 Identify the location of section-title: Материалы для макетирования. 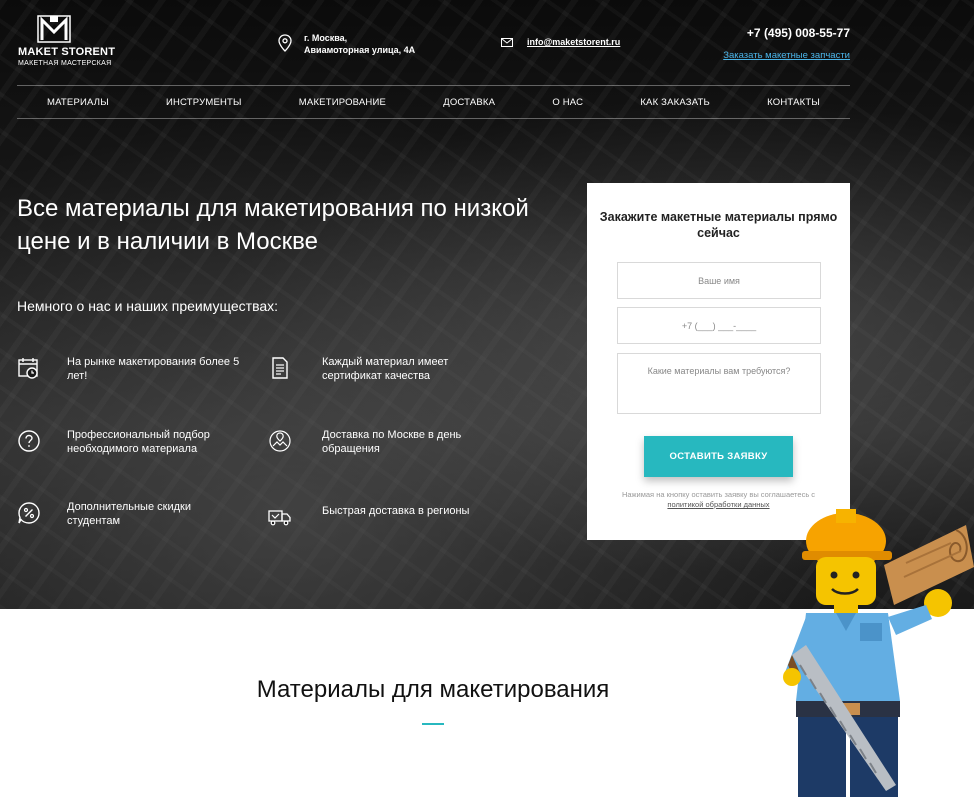
(433, 689).